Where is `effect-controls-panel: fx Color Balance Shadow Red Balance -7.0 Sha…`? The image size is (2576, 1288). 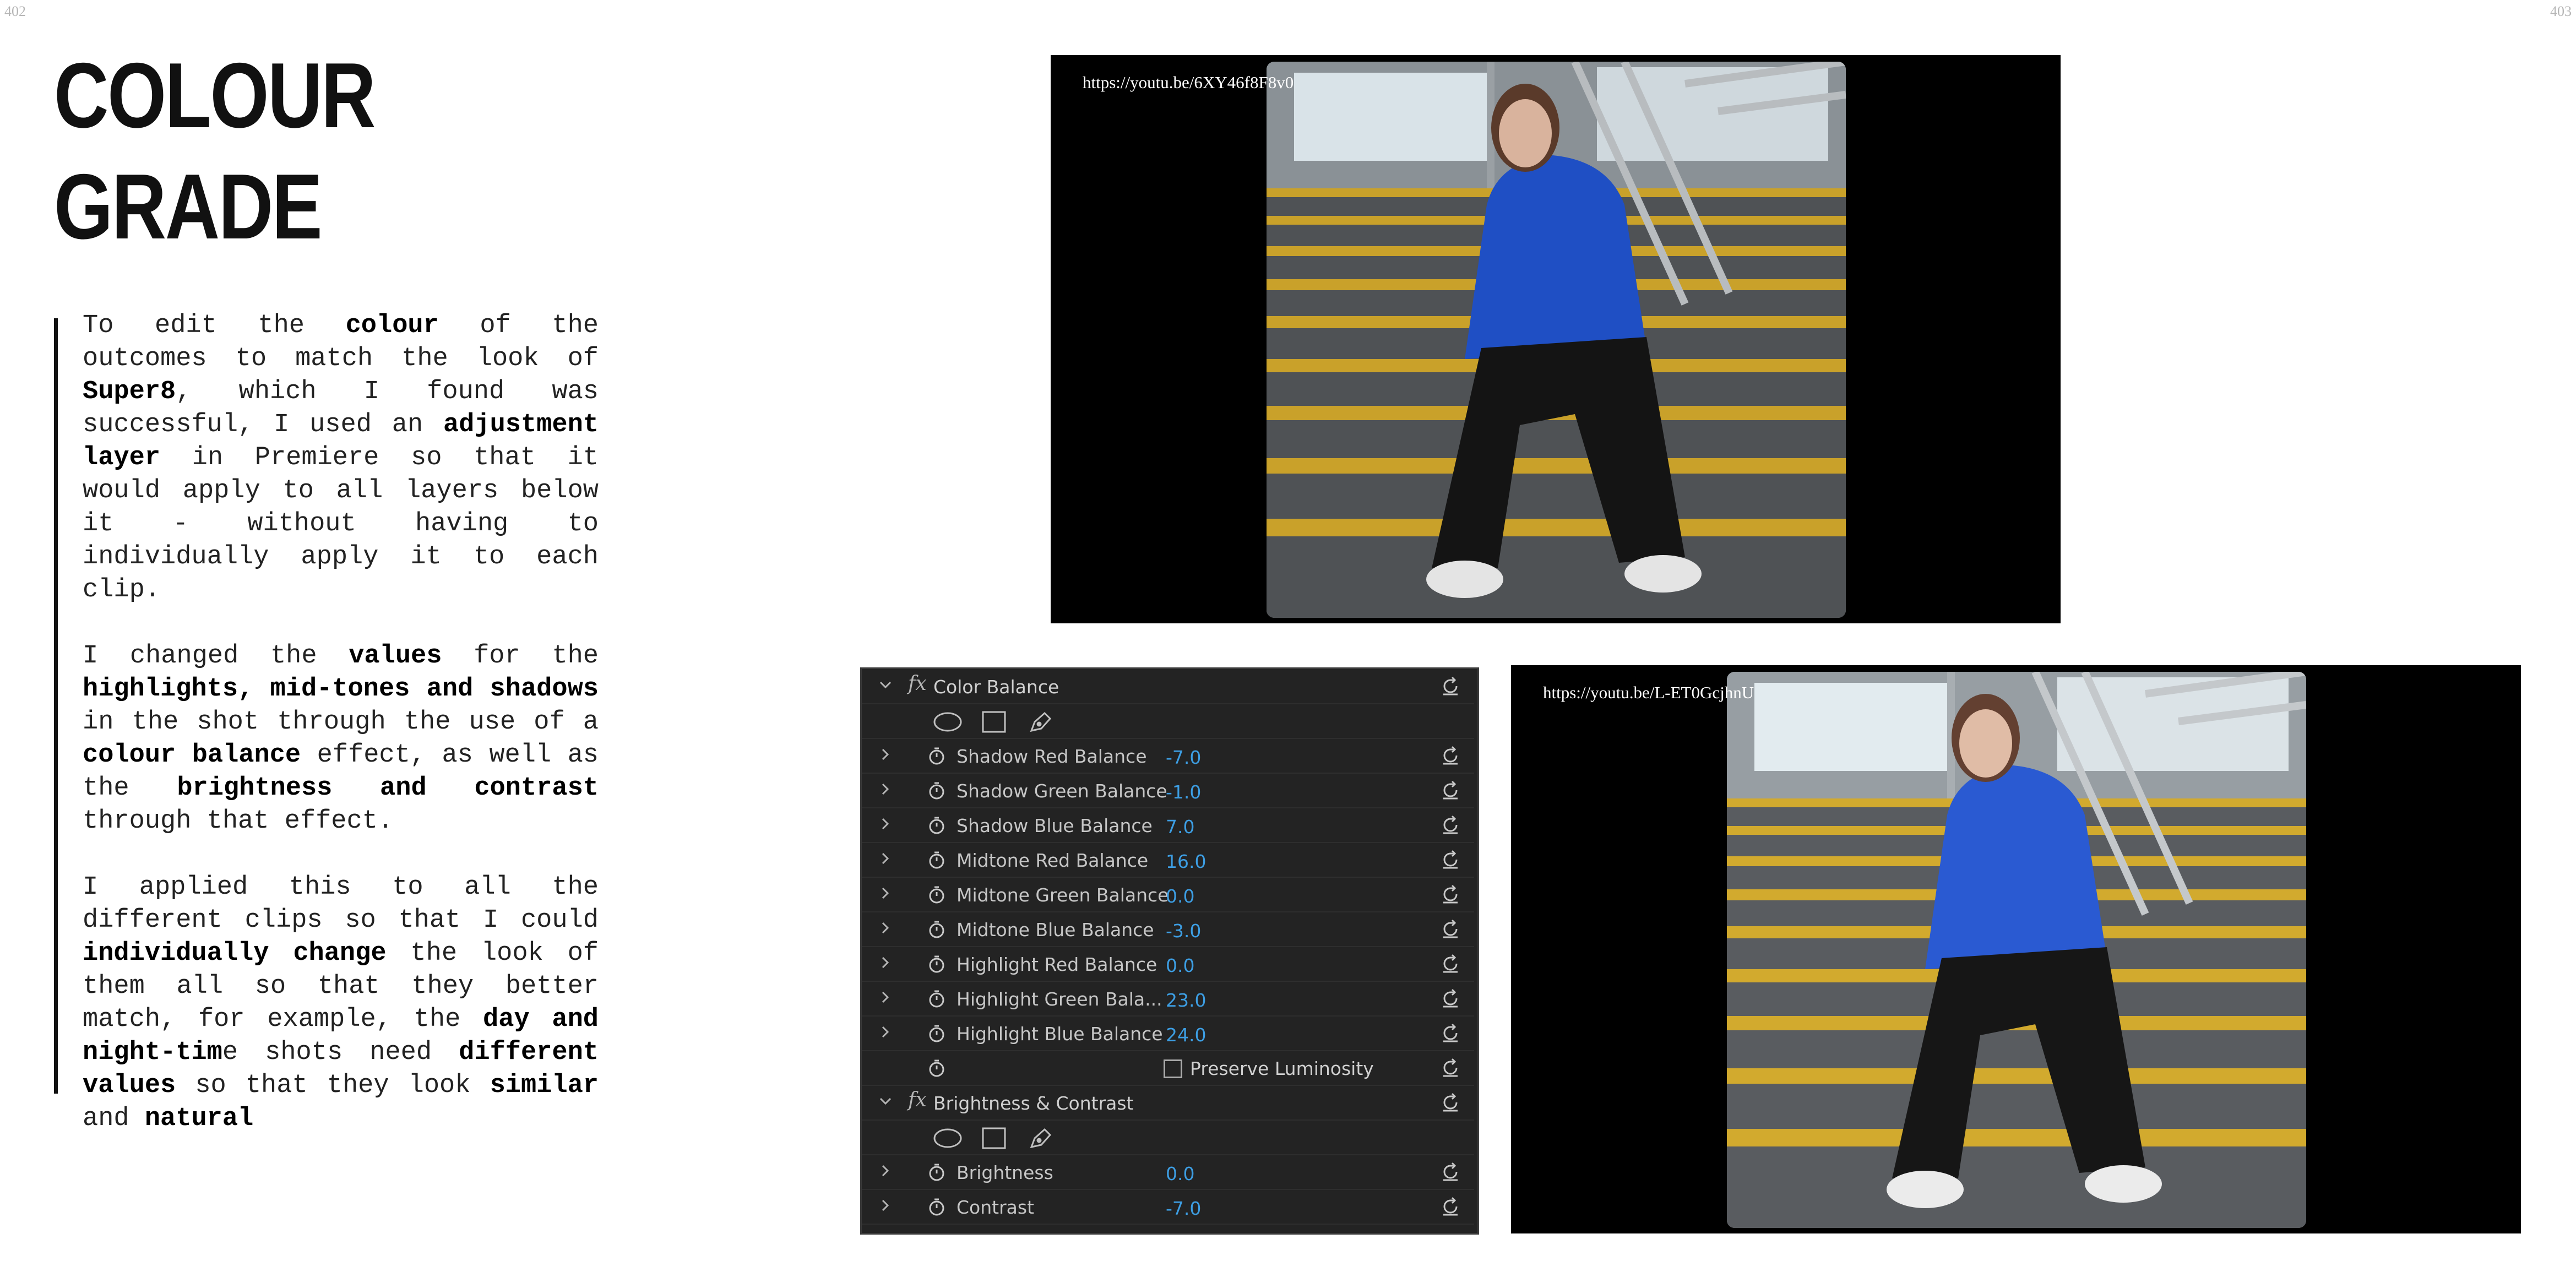
effect-controls-panel: fx Color Balance Shadow Red Balance -7.0 Sha… is located at coordinates (1169, 951).